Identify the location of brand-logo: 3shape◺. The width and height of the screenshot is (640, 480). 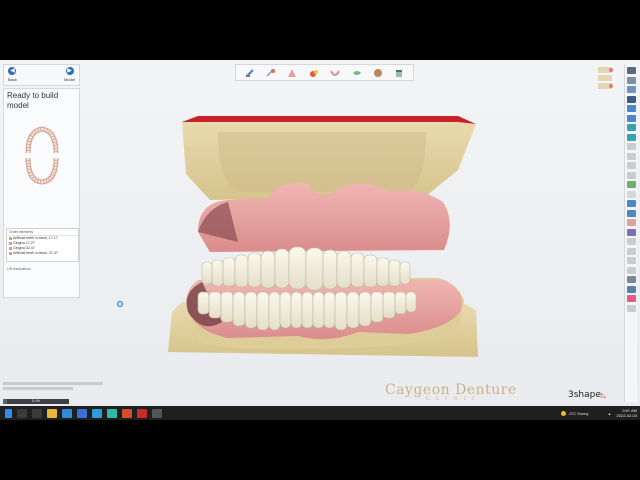
(587, 395).